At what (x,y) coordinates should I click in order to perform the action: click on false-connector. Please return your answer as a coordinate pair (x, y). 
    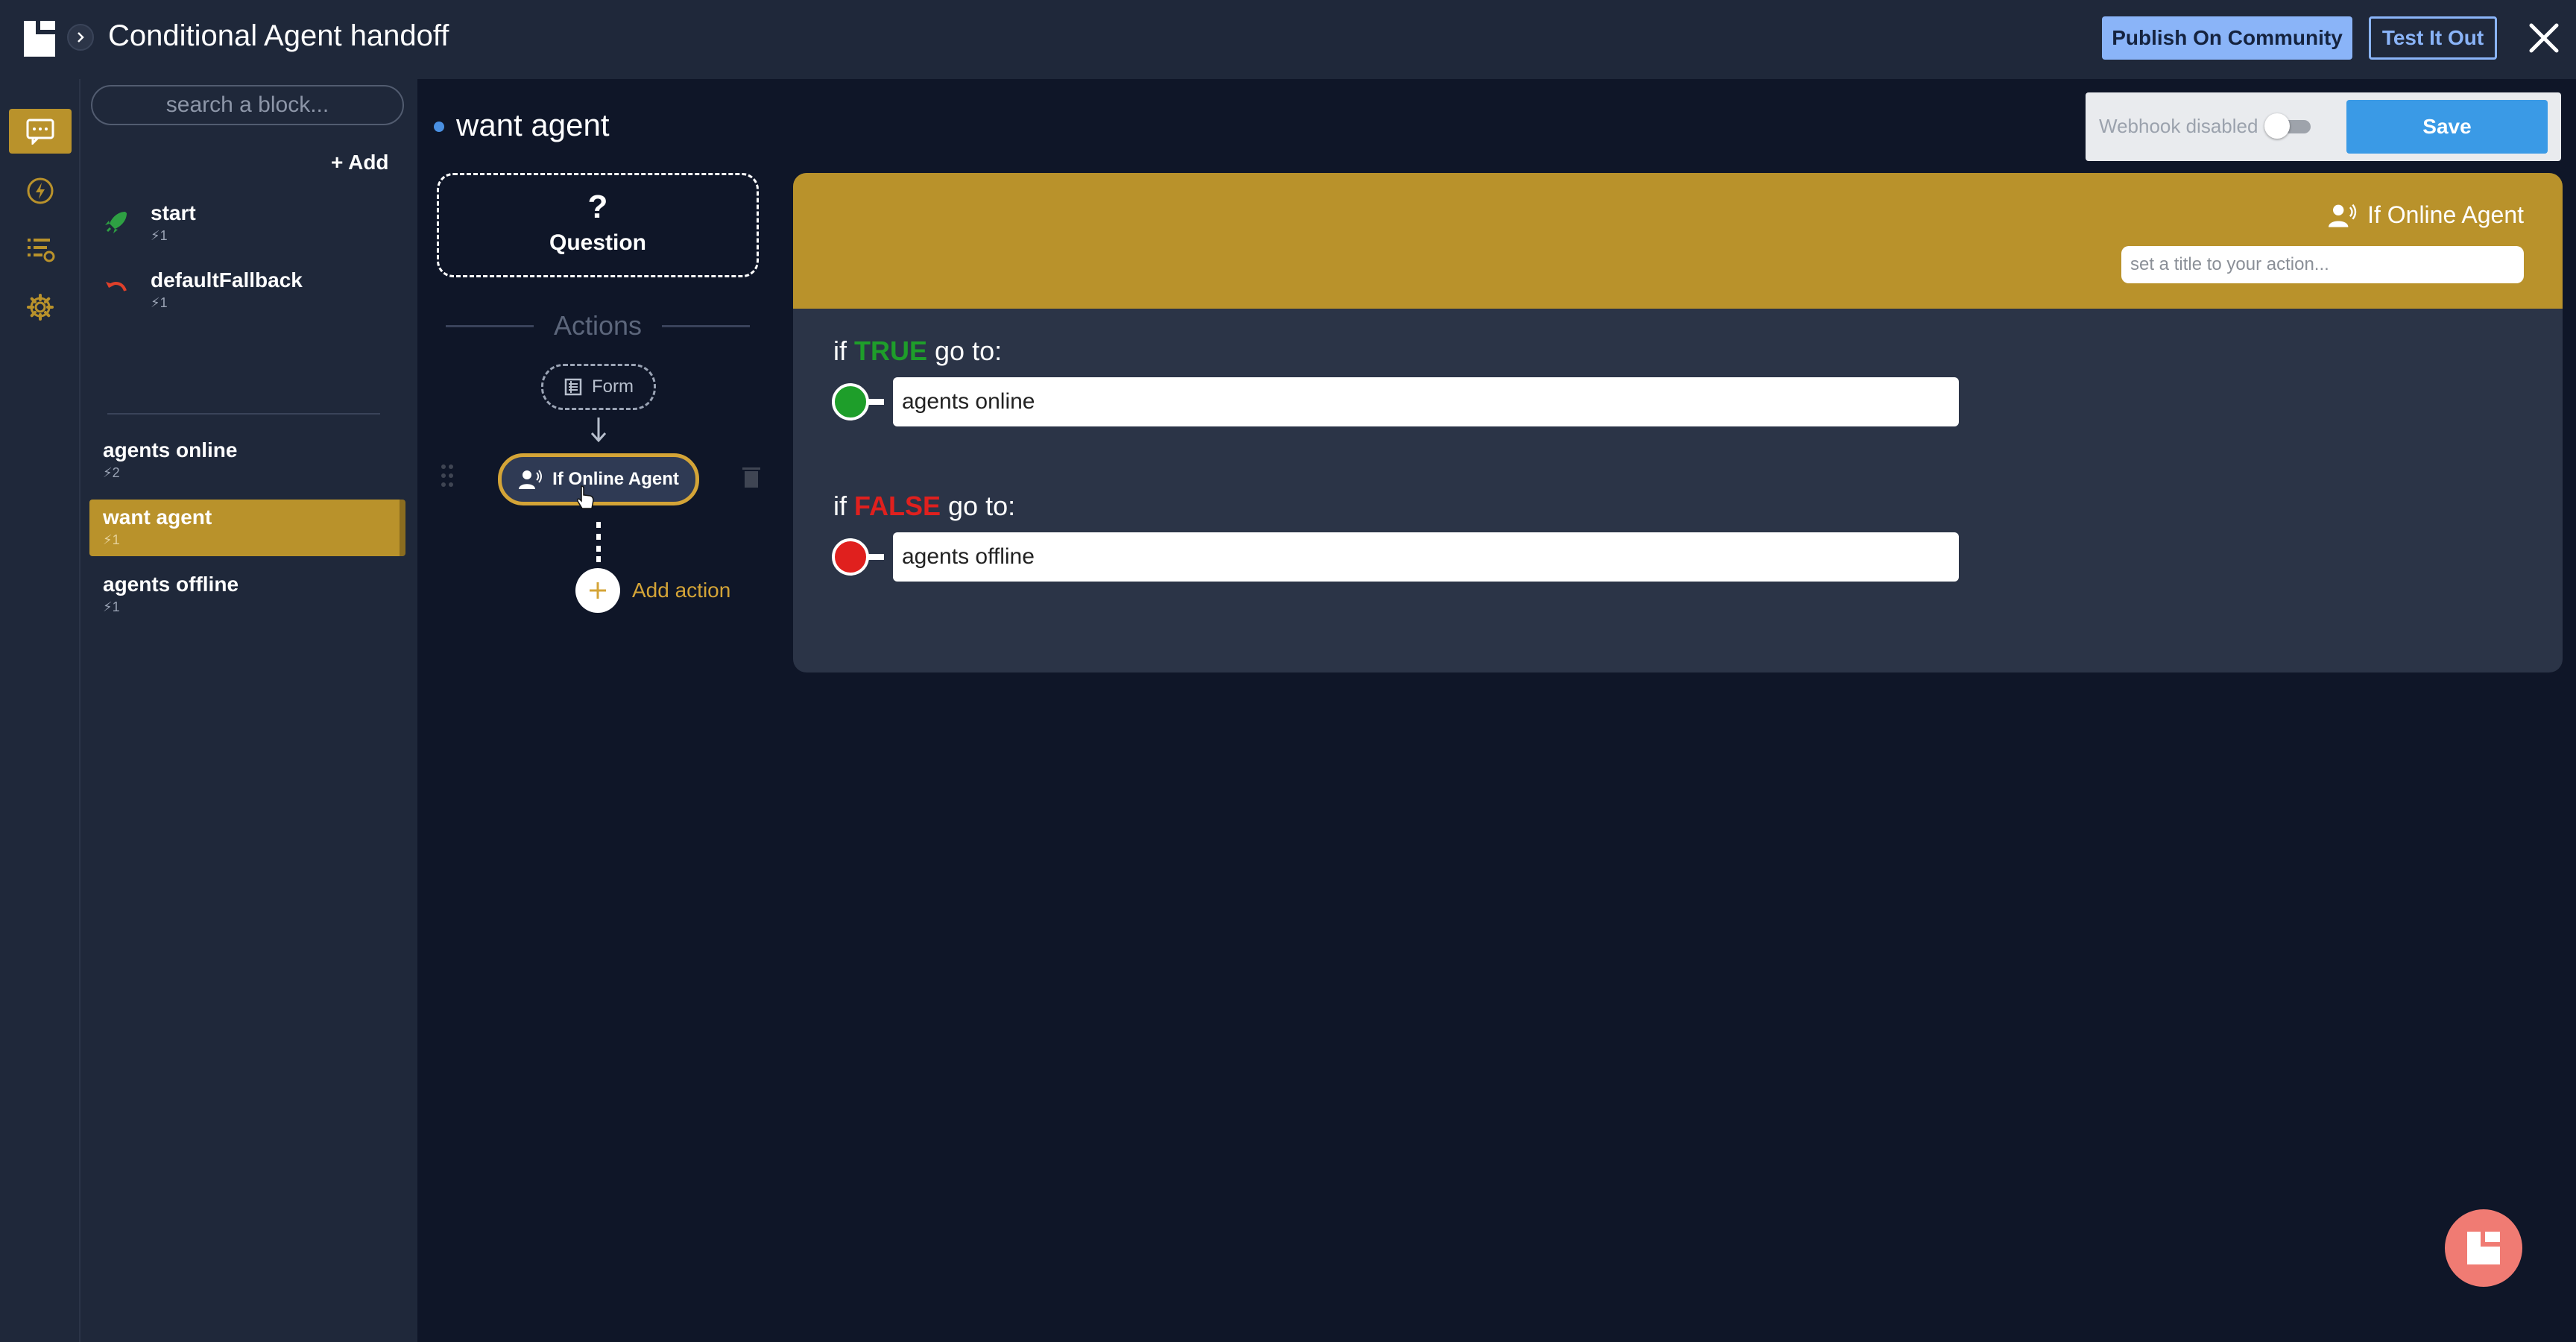
    Looking at the image, I should click on (876, 557).